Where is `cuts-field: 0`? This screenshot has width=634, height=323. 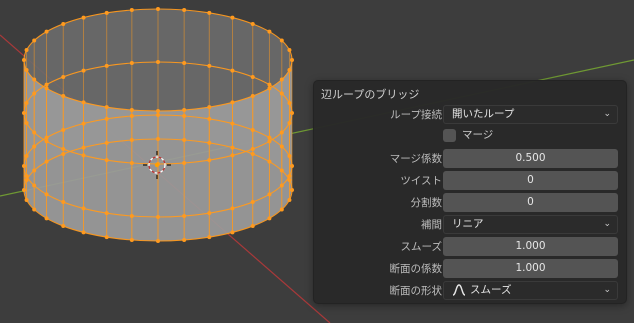 cuts-field: 0 is located at coordinates (530, 202).